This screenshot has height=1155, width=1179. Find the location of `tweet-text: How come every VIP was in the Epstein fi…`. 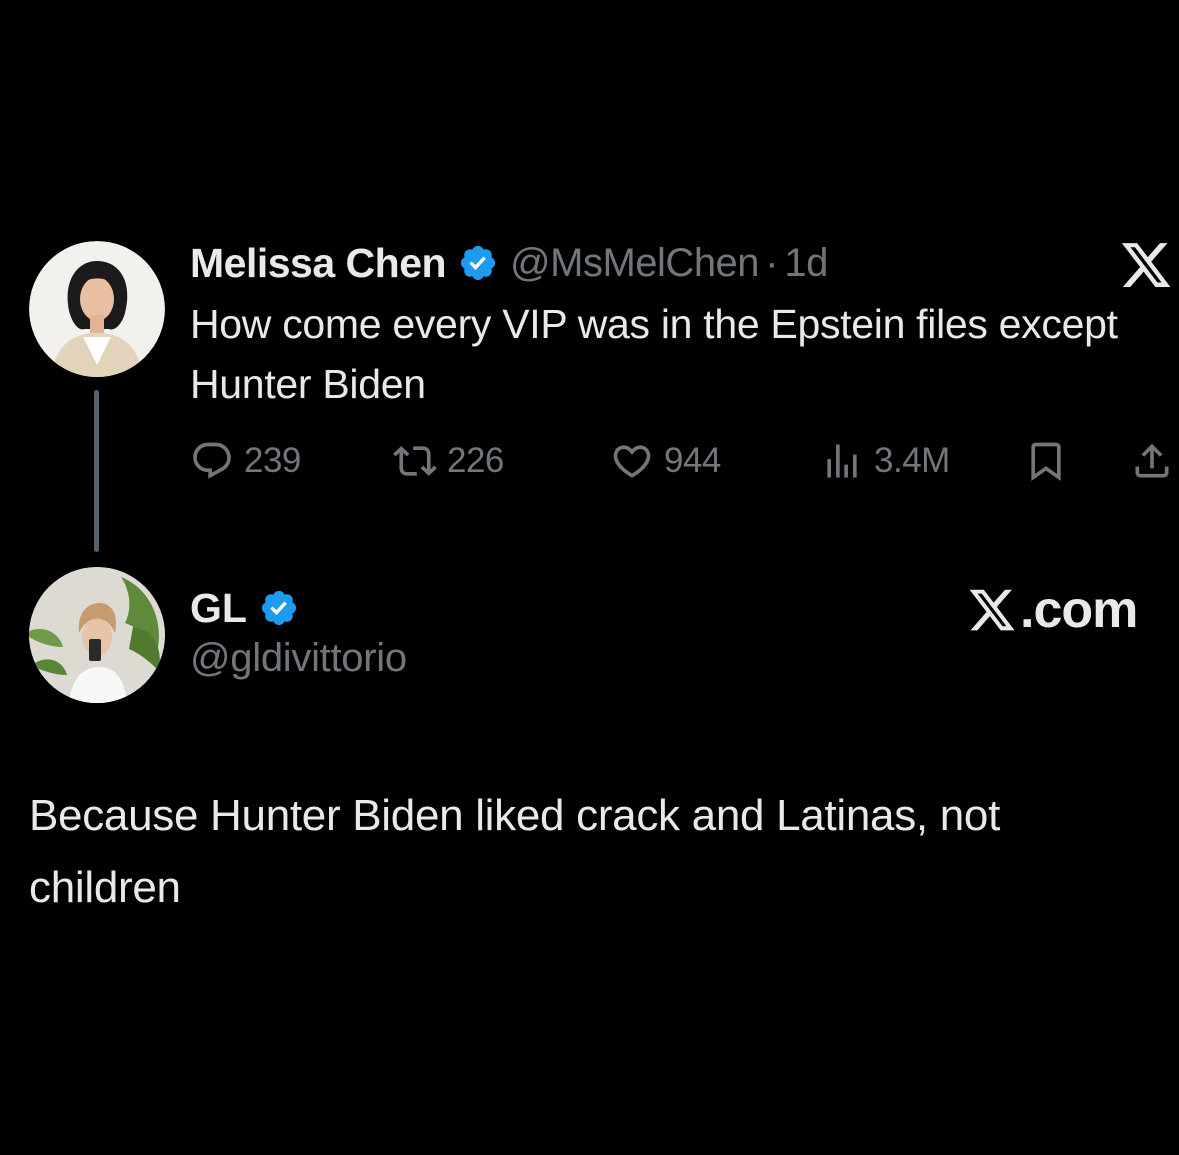

tweet-text: How come every VIP was in the Epstein fi… is located at coordinates (654, 354).